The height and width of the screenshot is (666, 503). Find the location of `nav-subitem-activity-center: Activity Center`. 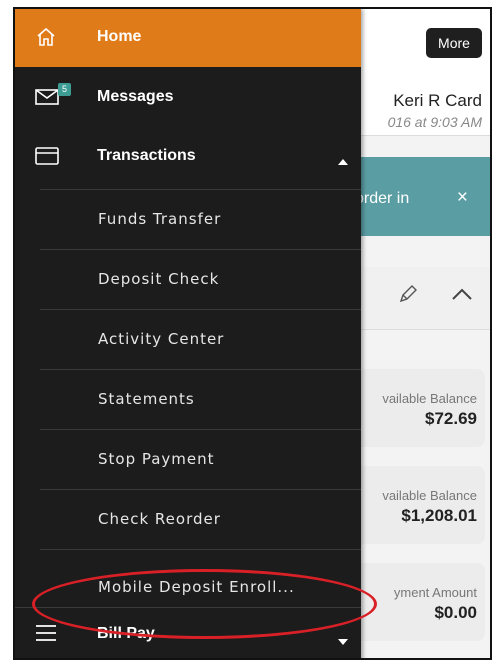

nav-subitem-activity-center: Activity Center is located at coordinates (200, 339).